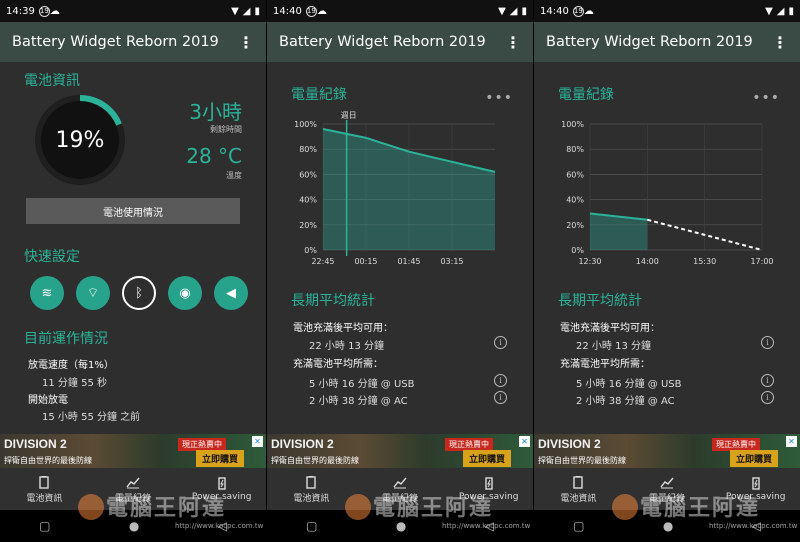  I want to click on avg-after-full-label: 電池充滿後平均可用：, so click(610, 328).